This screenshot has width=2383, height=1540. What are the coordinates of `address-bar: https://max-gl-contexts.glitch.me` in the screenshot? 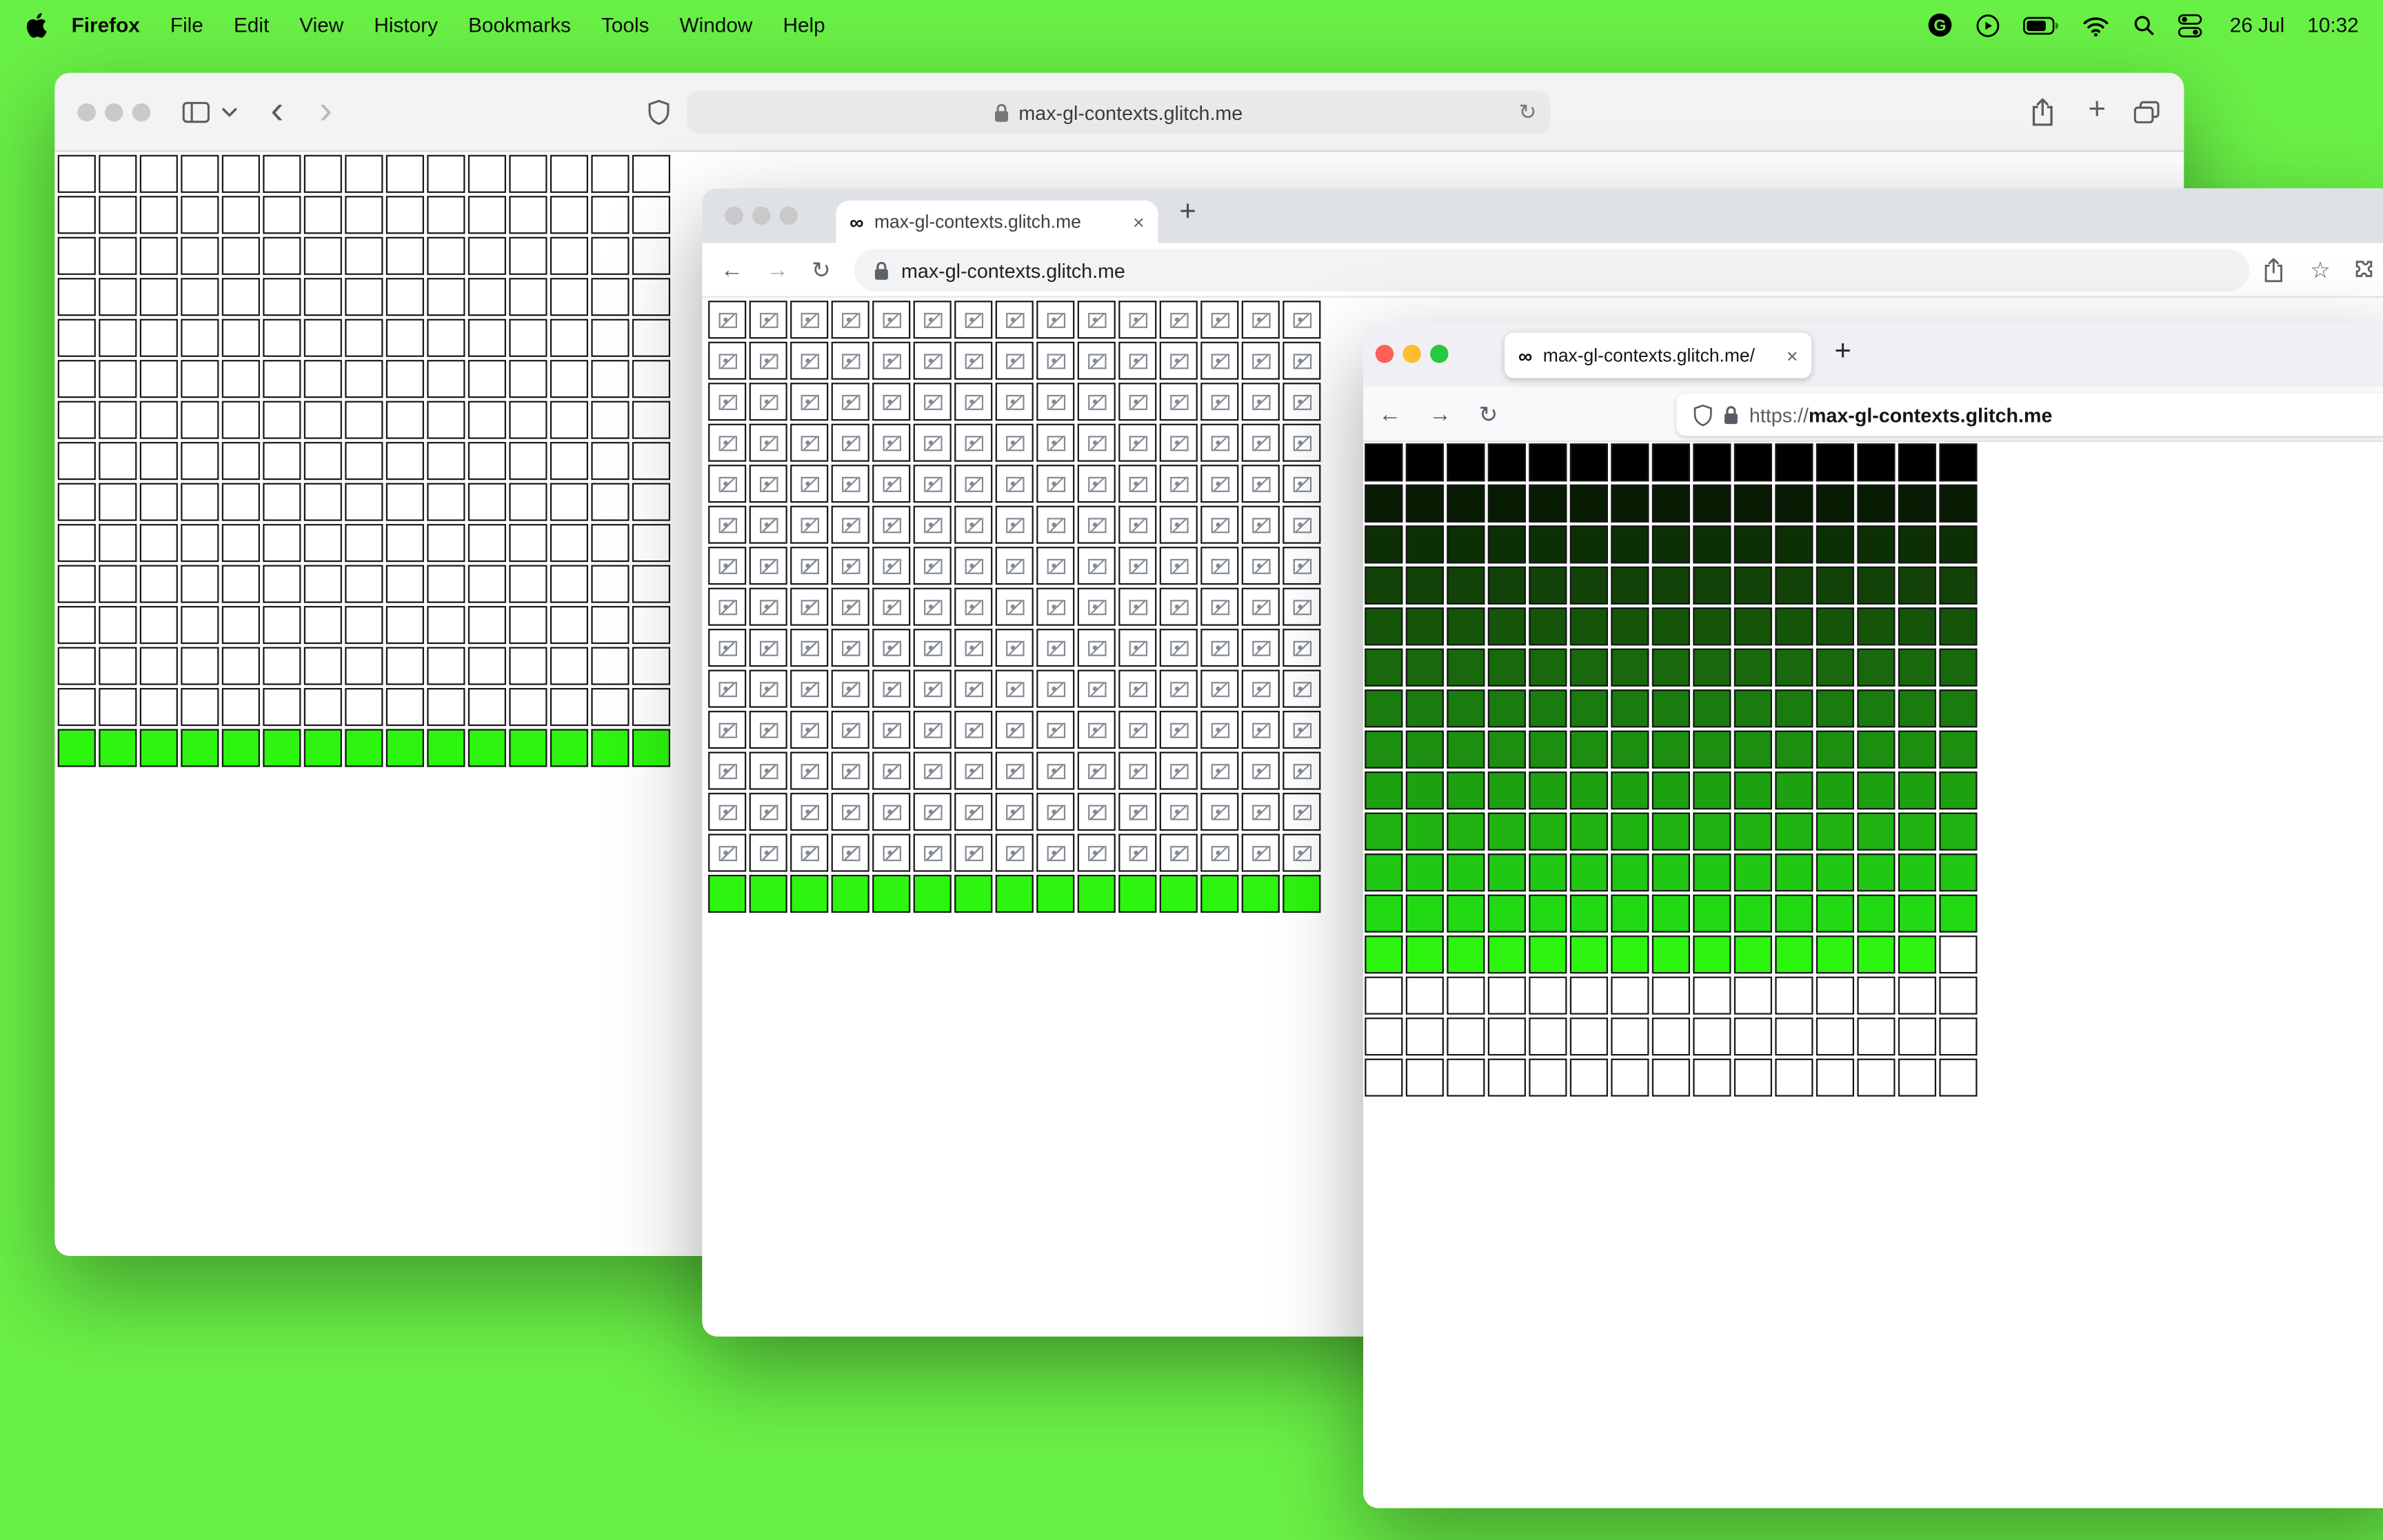 It's located at (2029, 415).